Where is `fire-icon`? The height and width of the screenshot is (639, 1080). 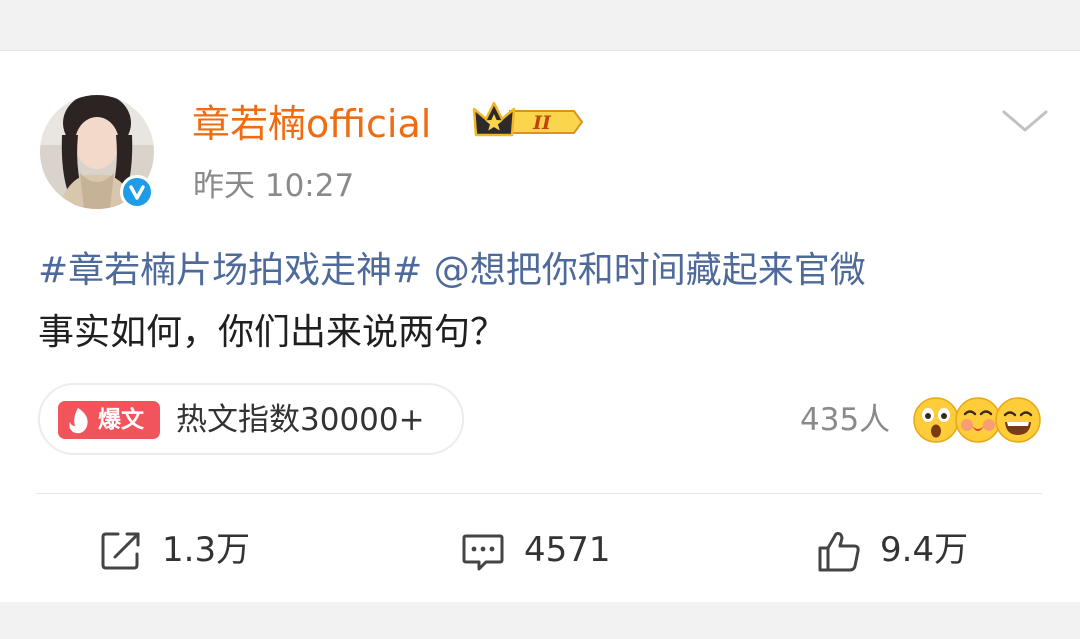
fire-icon is located at coordinates (78, 421).